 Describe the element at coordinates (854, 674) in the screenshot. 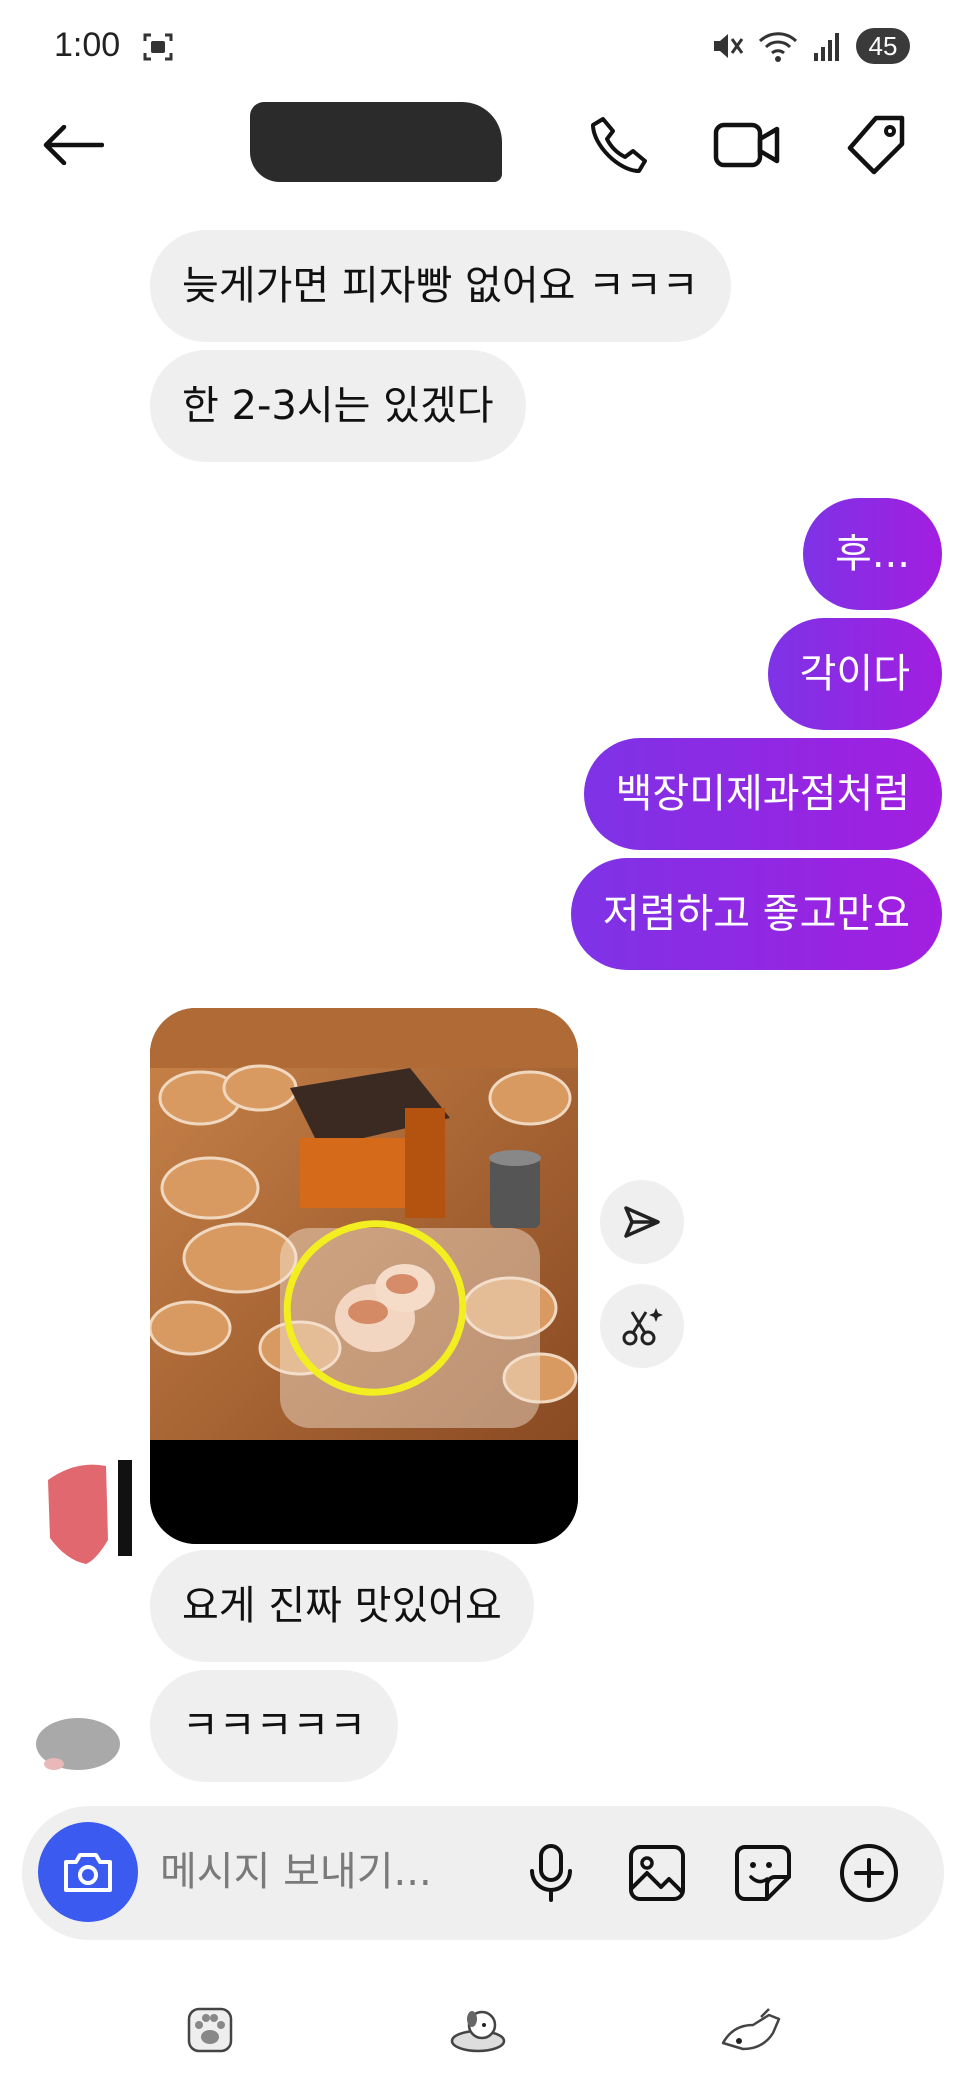

I see `outgoing-message: 각이다` at that location.